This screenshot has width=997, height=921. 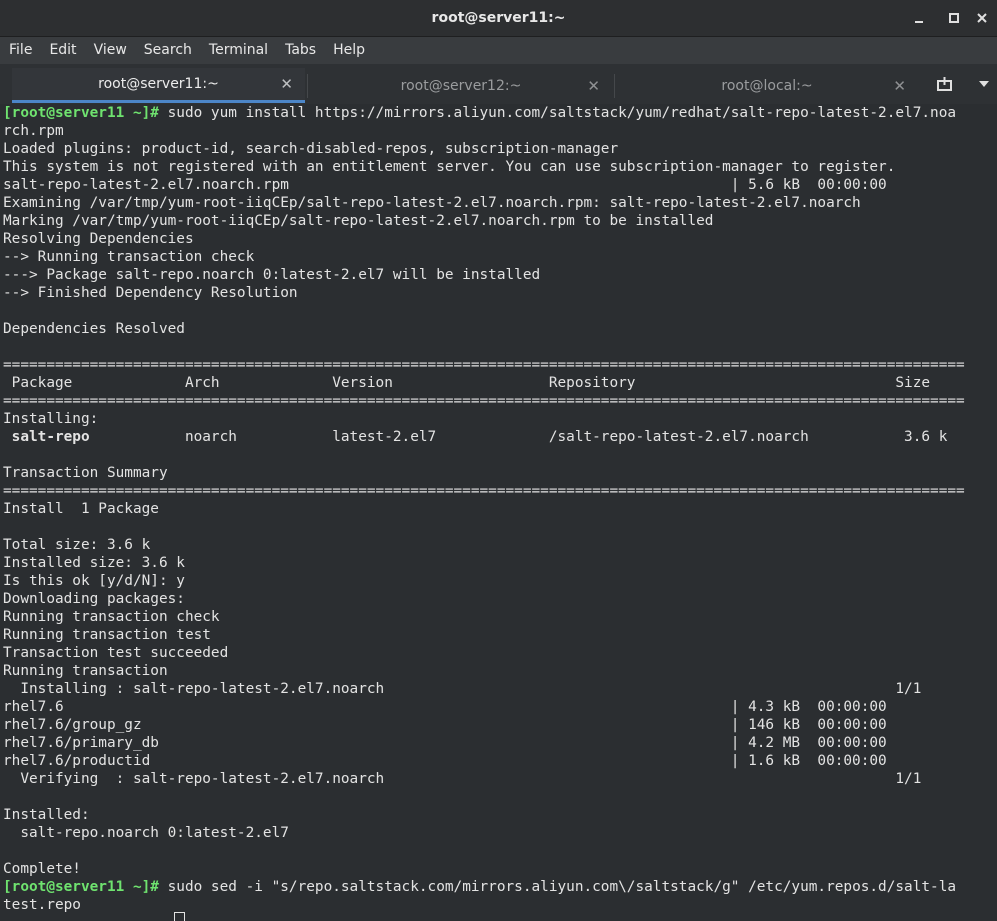 I want to click on terminal-line: Installed size: 3.6 k, so click(x=500, y=563).